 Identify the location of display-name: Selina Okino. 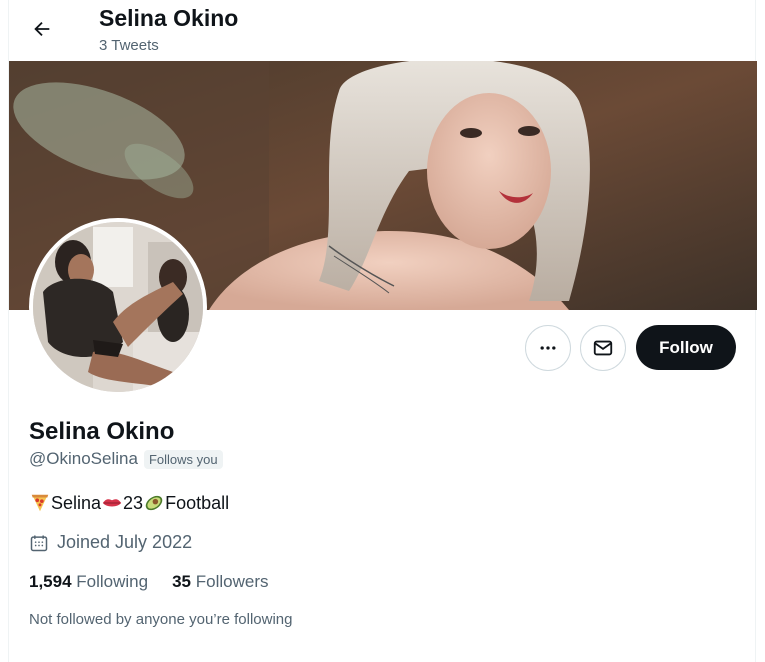
(102, 431).